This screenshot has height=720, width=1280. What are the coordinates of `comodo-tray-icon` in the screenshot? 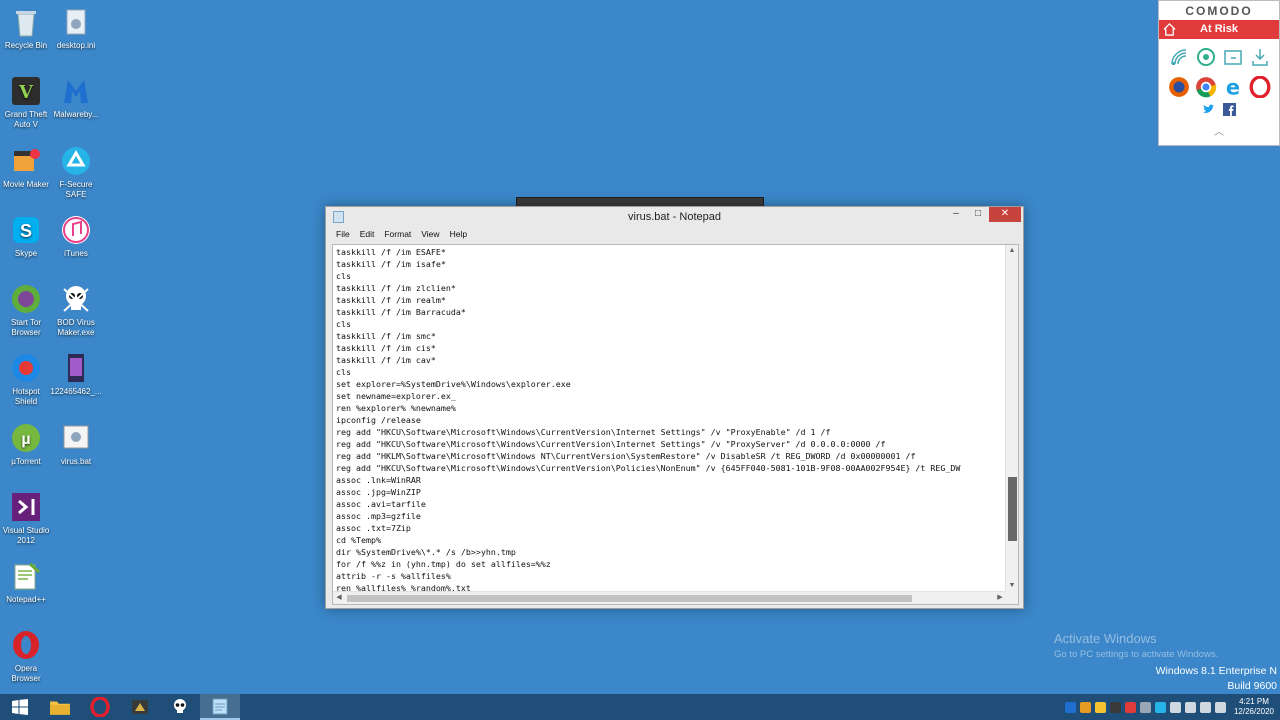 It's located at (1130, 707).